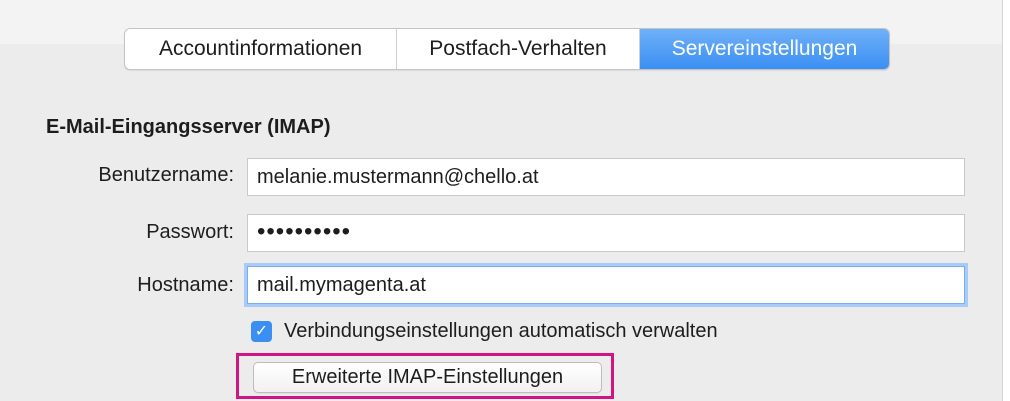 This screenshot has width=1010, height=401. Describe the element at coordinates (764, 49) in the screenshot. I see `tab-servereinstellungen: Servereinstellungen` at that location.